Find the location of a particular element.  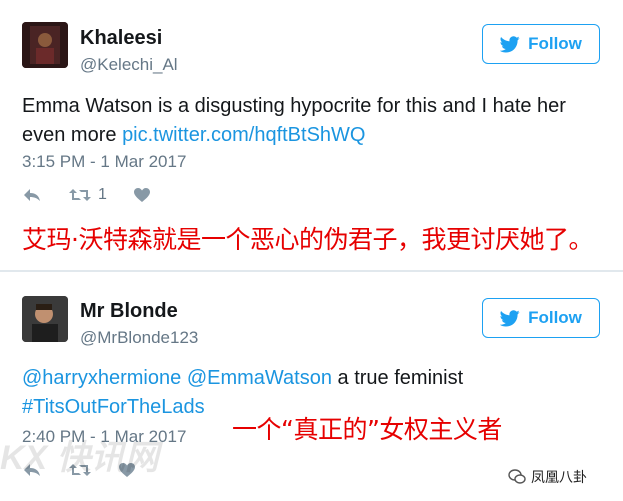

tweet-actions: 1 is located at coordinates (99, 195).